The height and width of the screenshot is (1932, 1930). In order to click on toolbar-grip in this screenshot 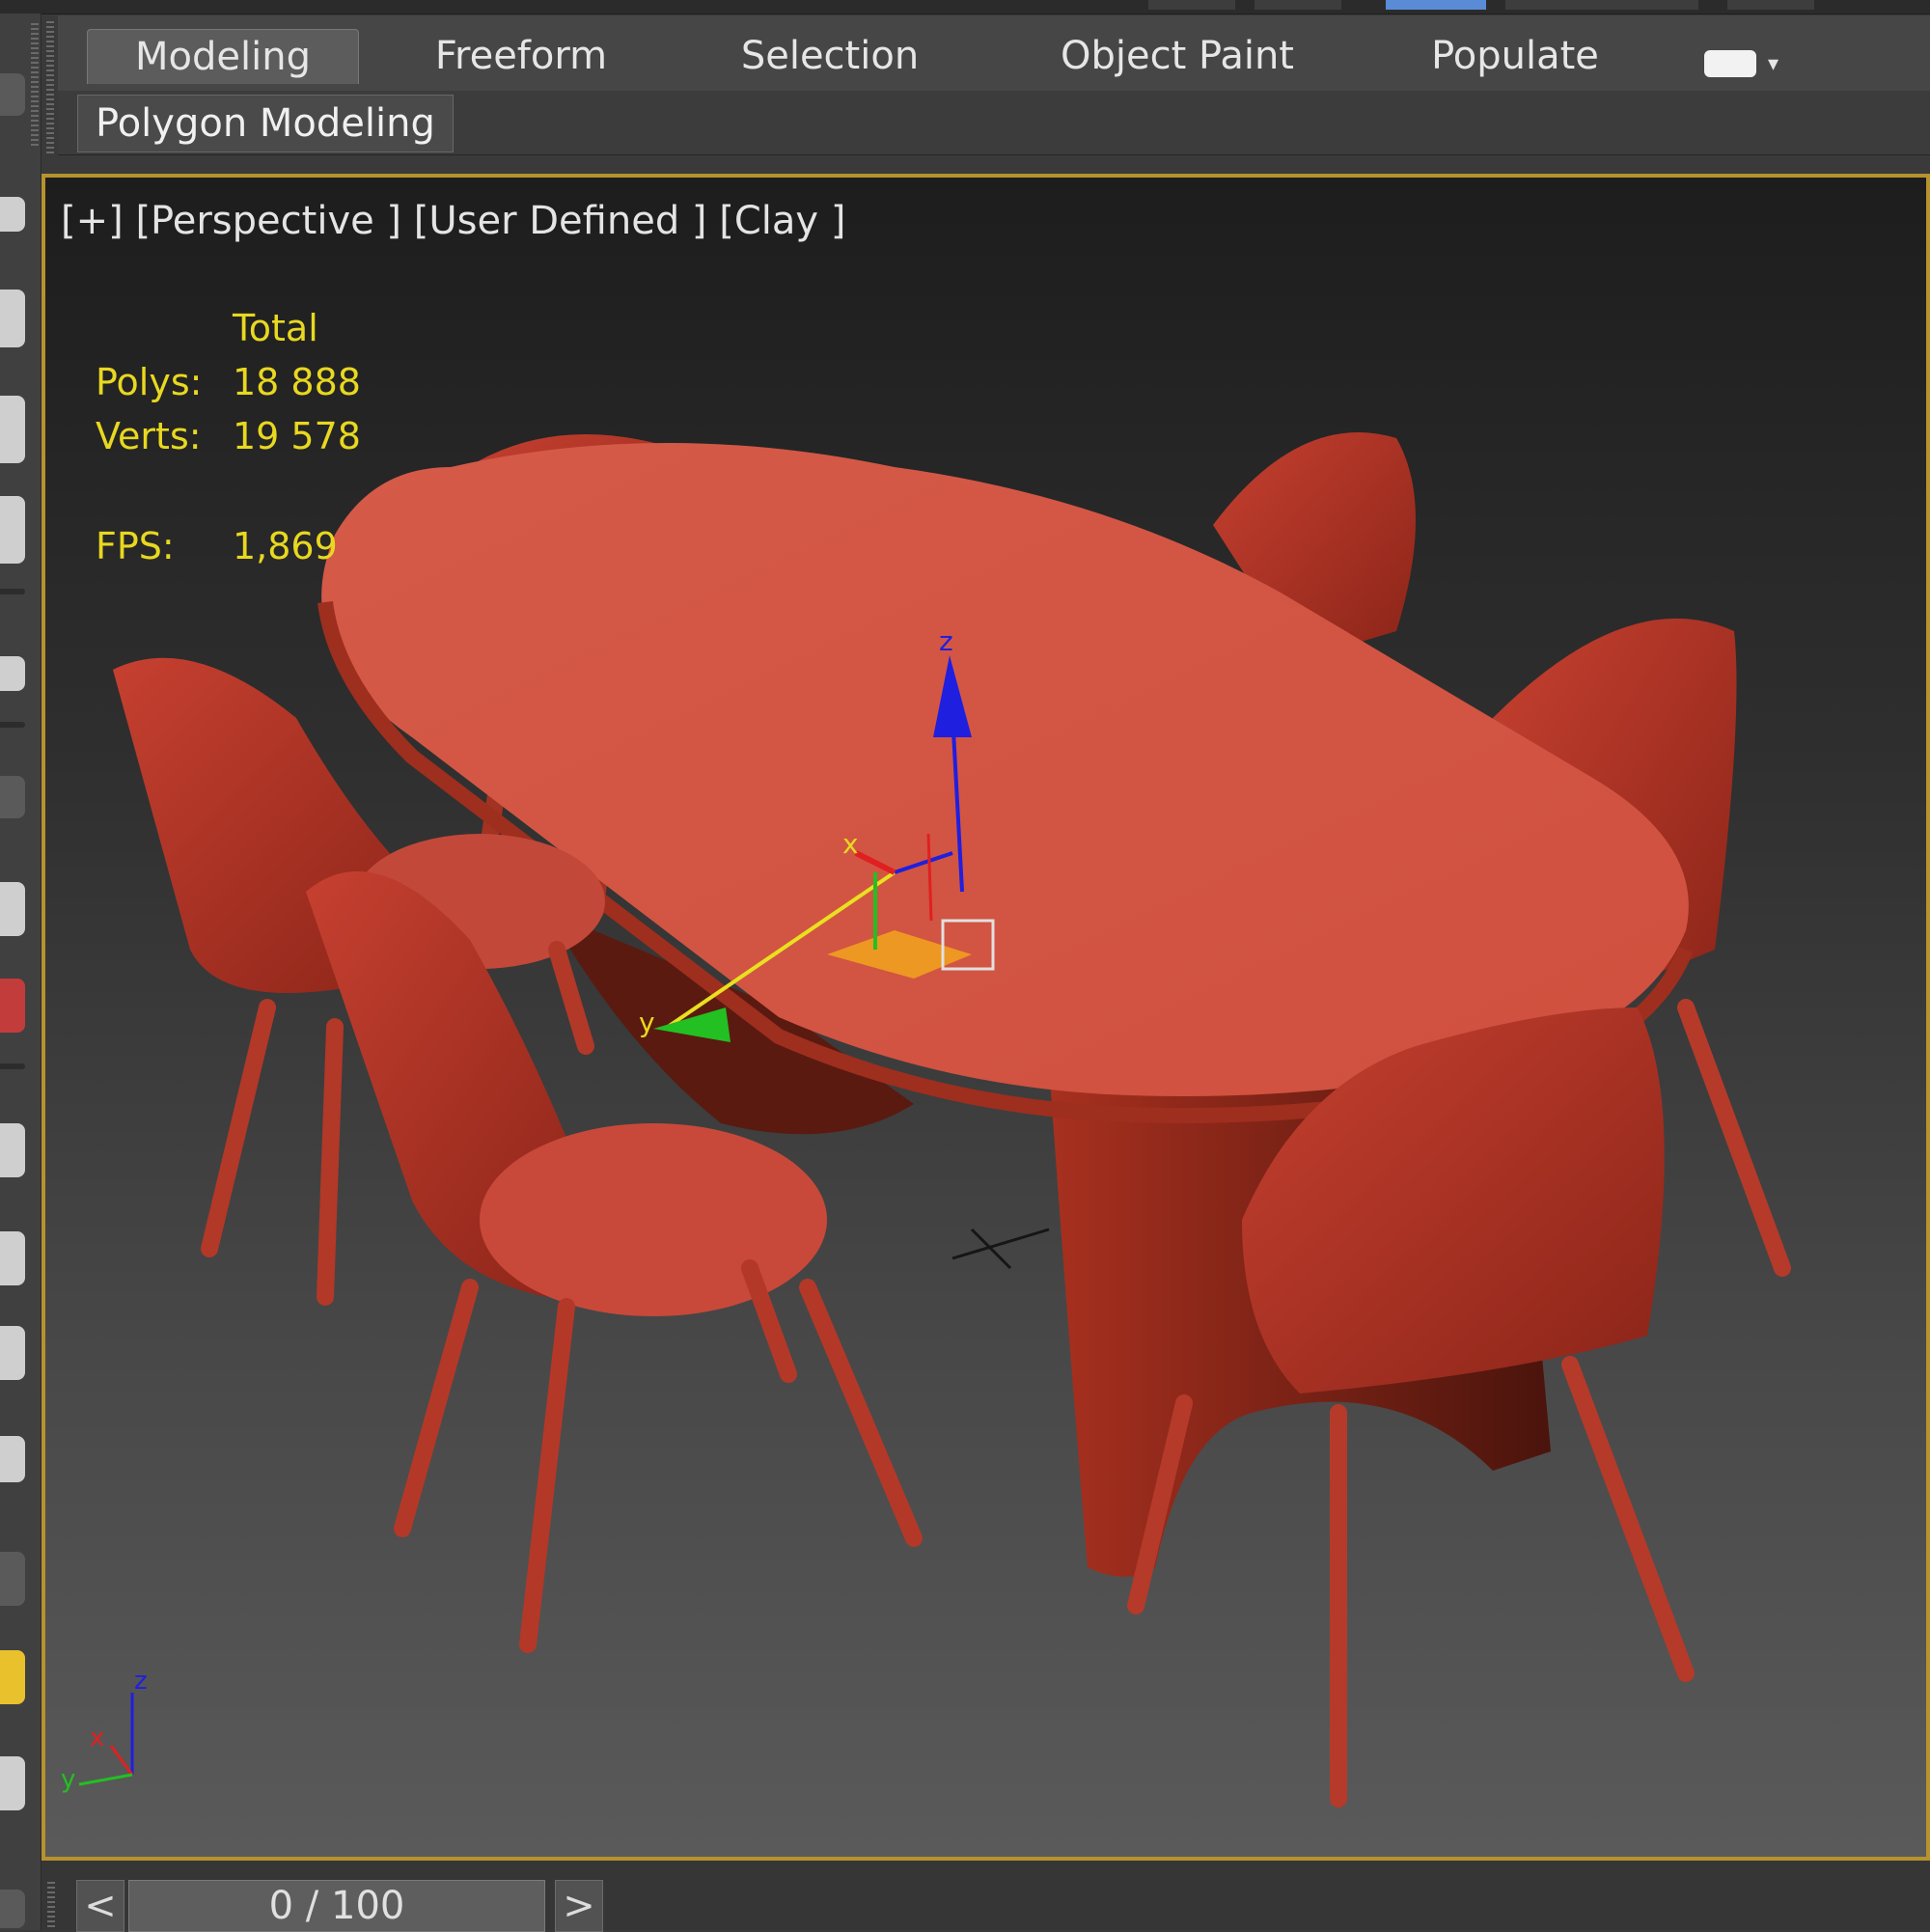, I will do `click(35, 86)`.